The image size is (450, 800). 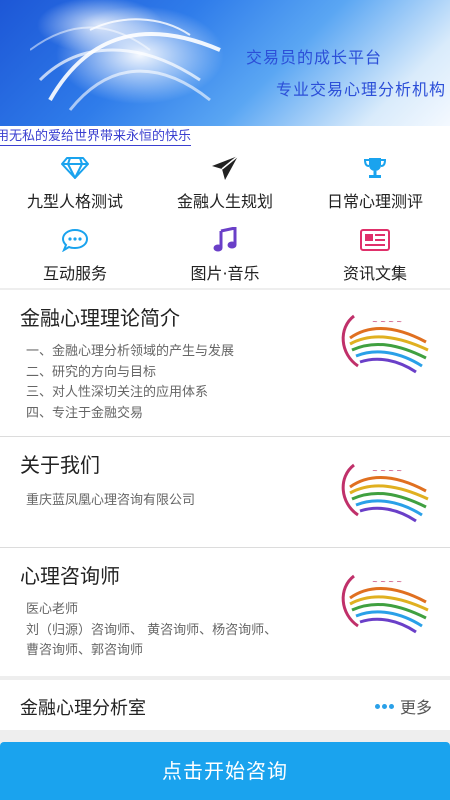 I want to click on section-line: 医心老师, so click(x=52, y=609).